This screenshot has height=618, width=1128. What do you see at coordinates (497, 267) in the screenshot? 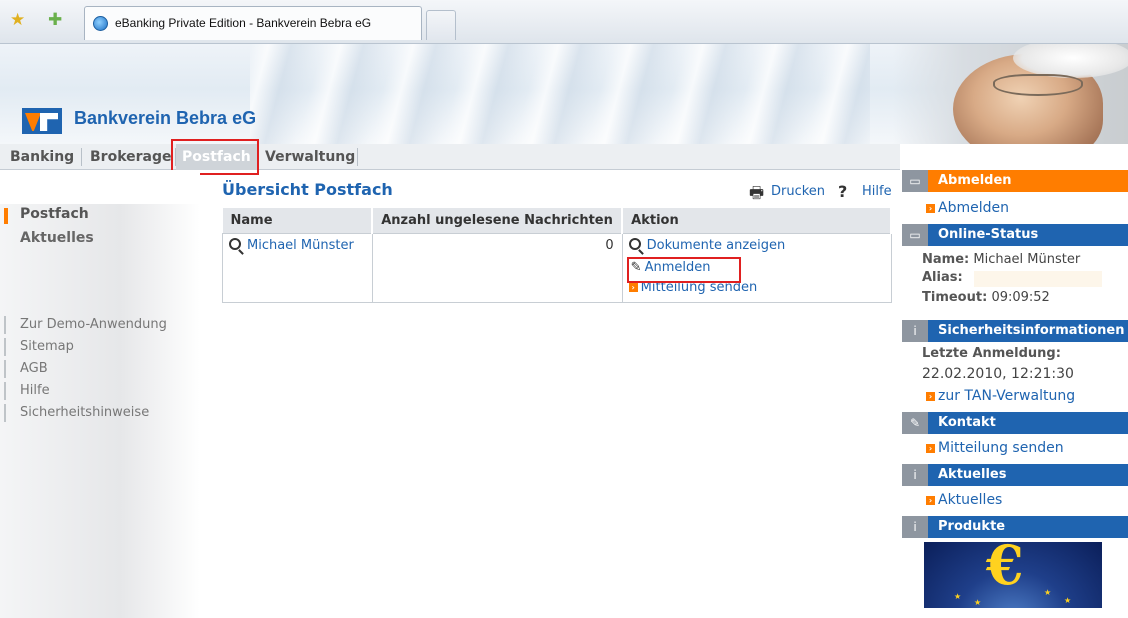
I see `unread-count: 0` at bounding box center [497, 267].